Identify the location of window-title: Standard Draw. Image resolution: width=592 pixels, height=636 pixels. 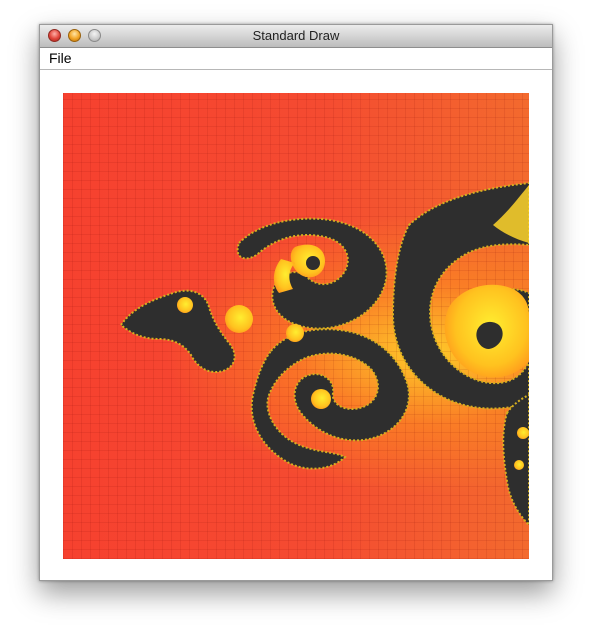
(296, 35).